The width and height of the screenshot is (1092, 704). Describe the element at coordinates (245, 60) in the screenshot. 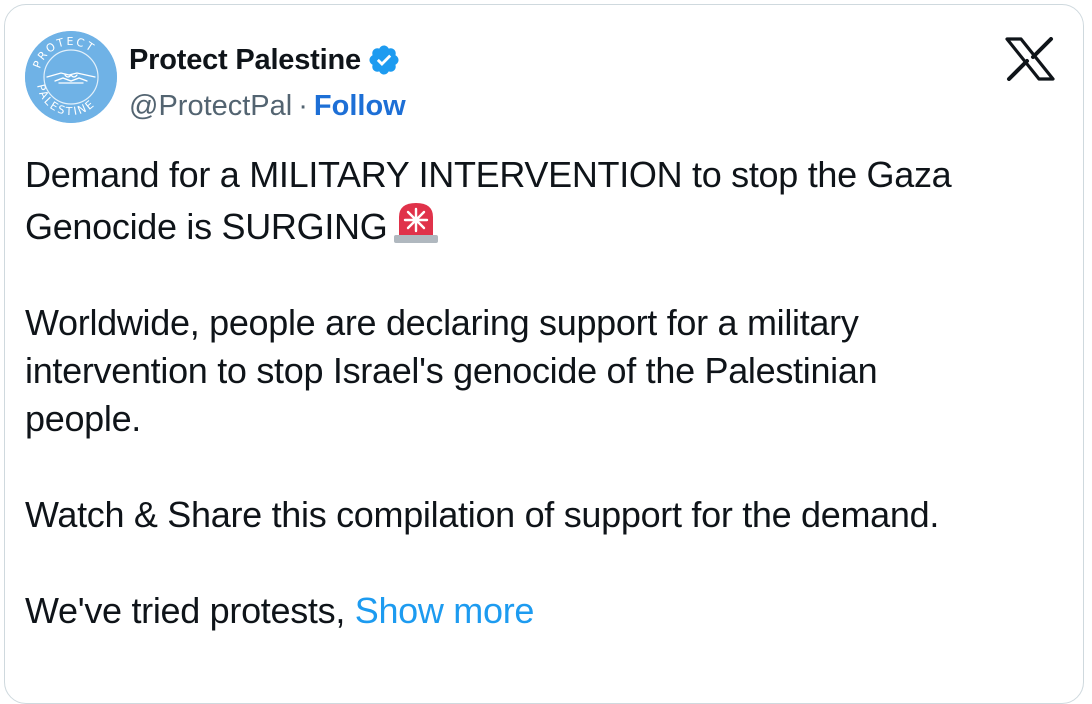

I see `author-display-name: Protect Palestine` at that location.